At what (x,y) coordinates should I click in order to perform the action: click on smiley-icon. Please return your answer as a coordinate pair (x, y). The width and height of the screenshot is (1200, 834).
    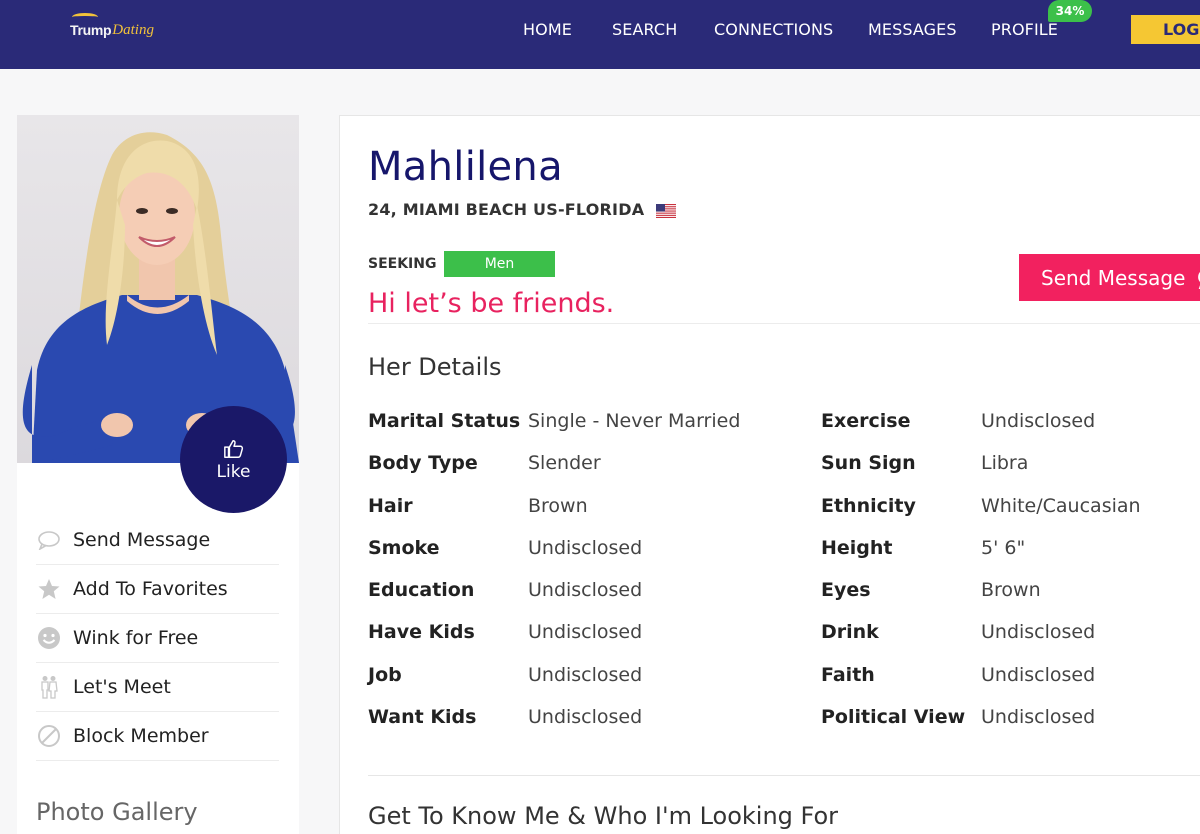
    Looking at the image, I should click on (49, 638).